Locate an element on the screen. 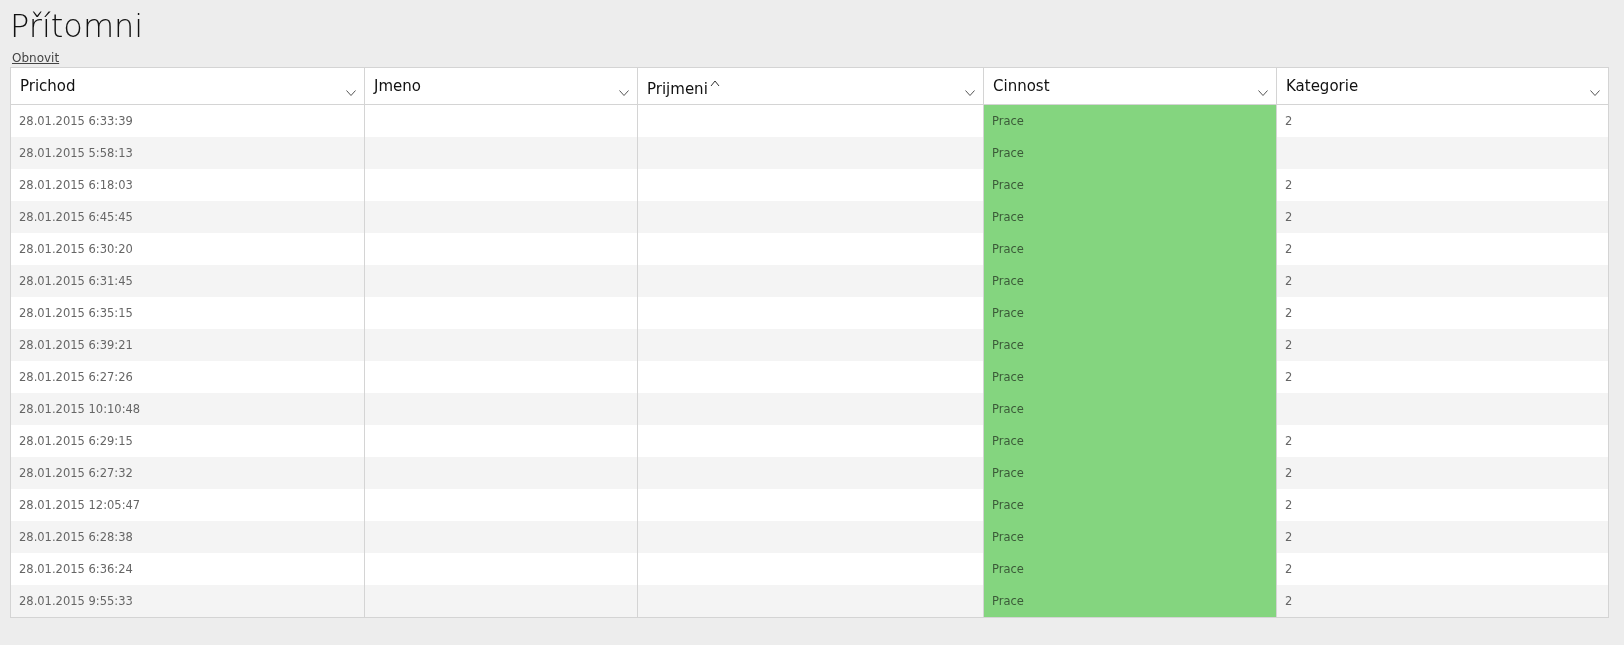  table-cell: 28.01.2015 6:28:38 is located at coordinates (188, 537).